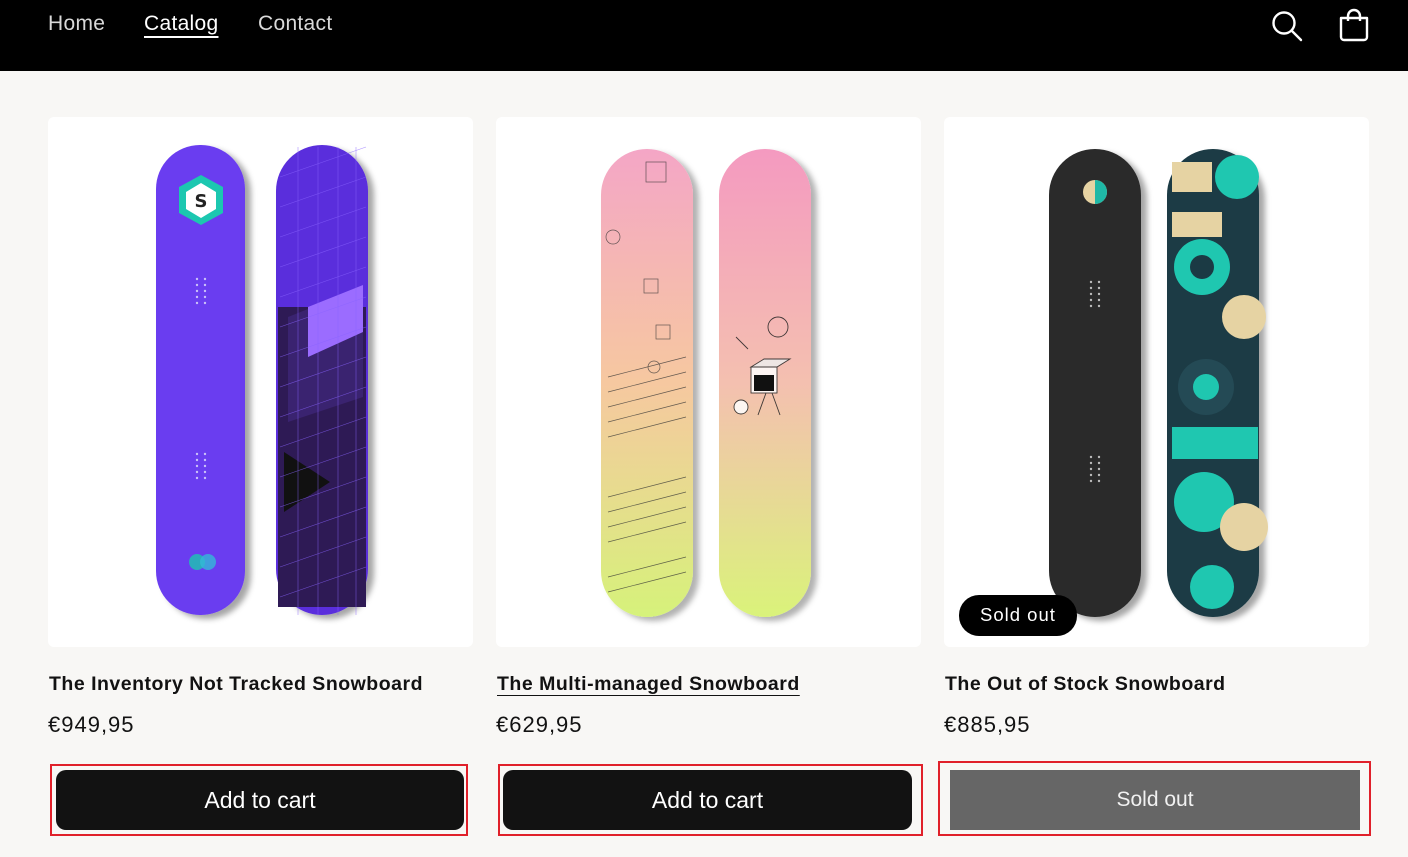  Describe the element at coordinates (1287, 26) in the screenshot. I see `search-icon` at that location.